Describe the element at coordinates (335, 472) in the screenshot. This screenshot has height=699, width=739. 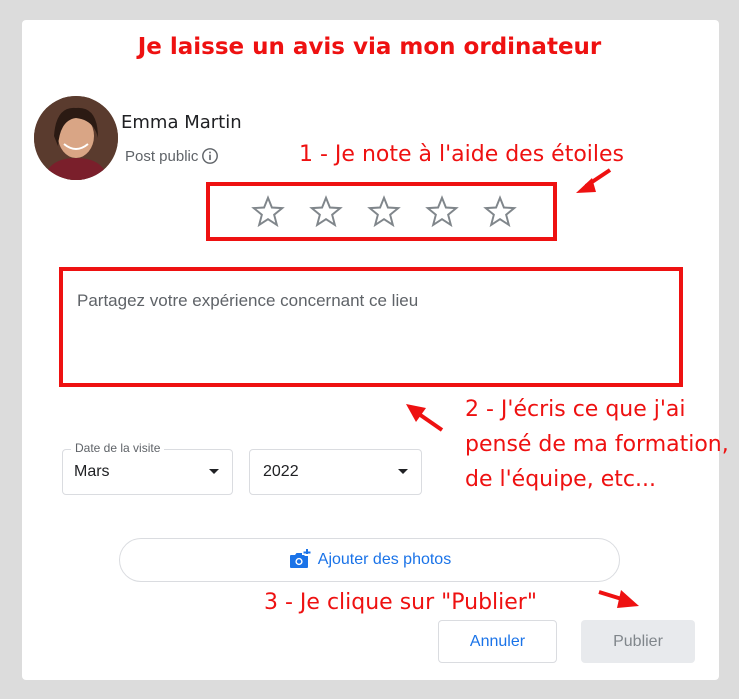
I see `visit-year-select: 2022` at that location.